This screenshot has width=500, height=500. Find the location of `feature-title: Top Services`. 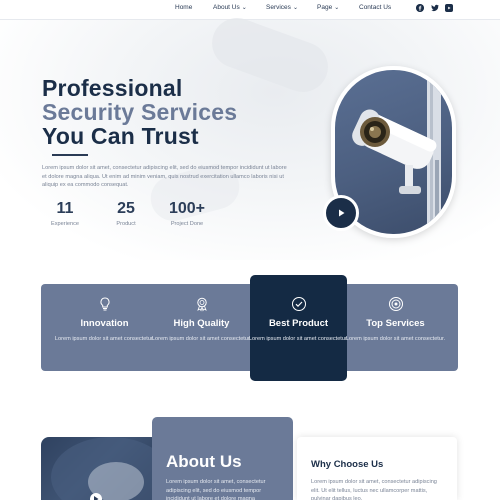

feature-title: Top Services is located at coordinates (395, 323).